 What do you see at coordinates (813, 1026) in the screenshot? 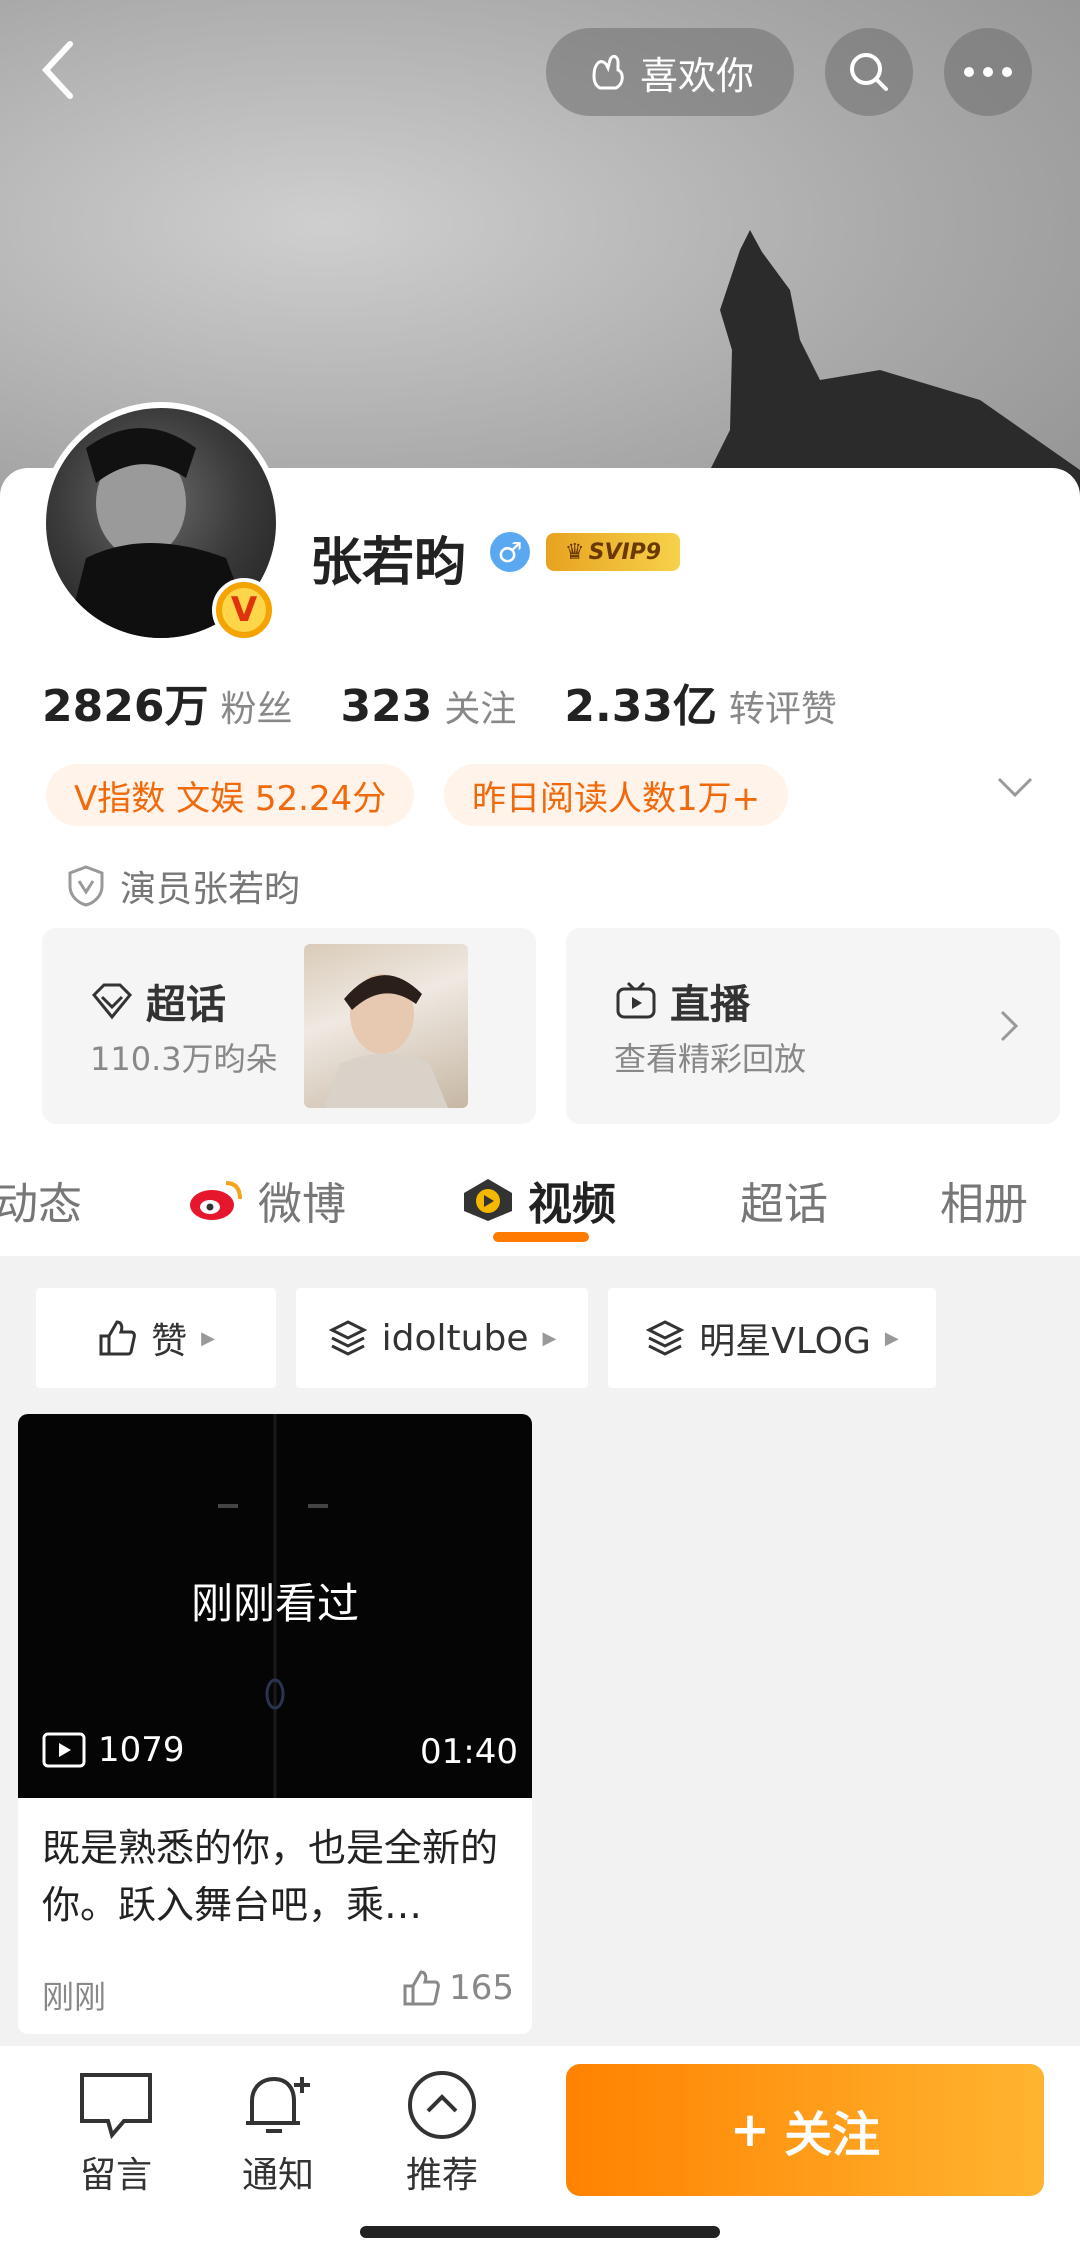
I see `live-box: 直播 查看精彩回放` at bounding box center [813, 1026].